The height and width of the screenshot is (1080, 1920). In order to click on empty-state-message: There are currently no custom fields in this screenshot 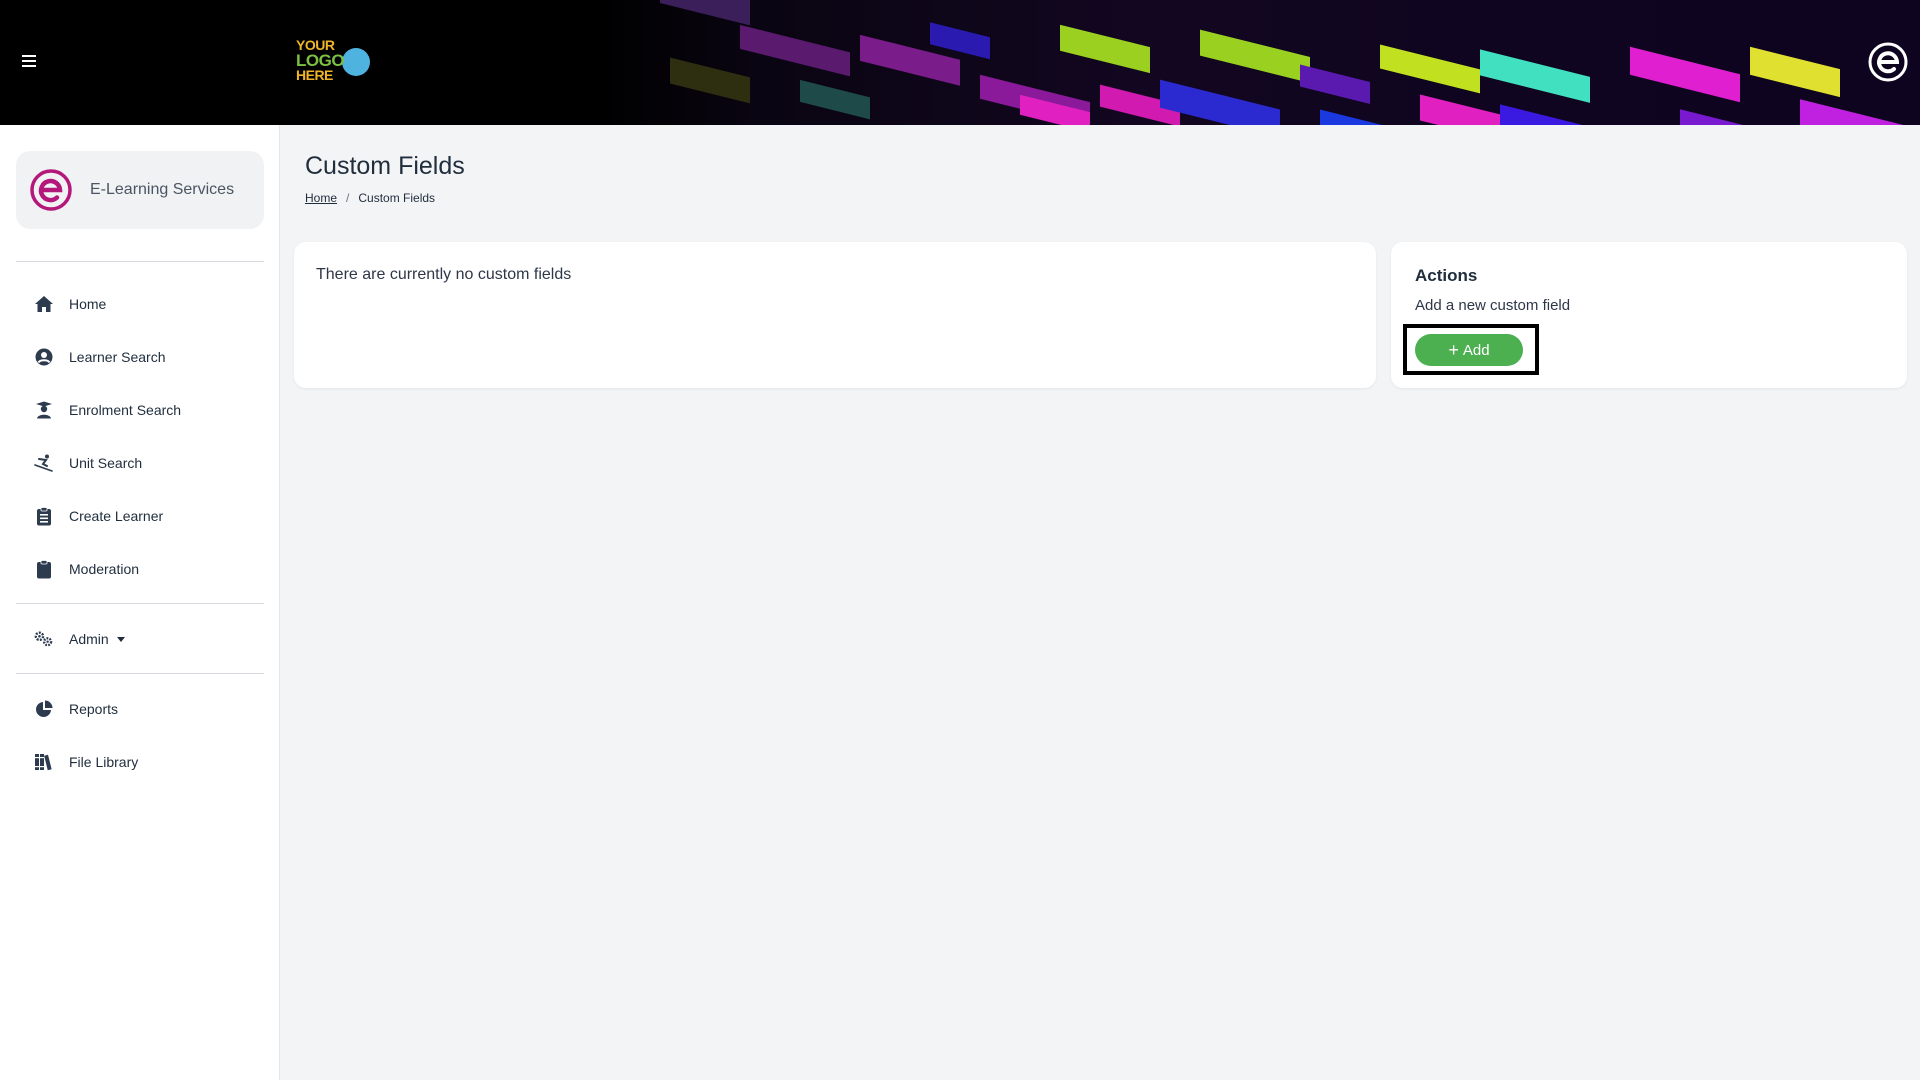, I will do `click(444, 274)`.